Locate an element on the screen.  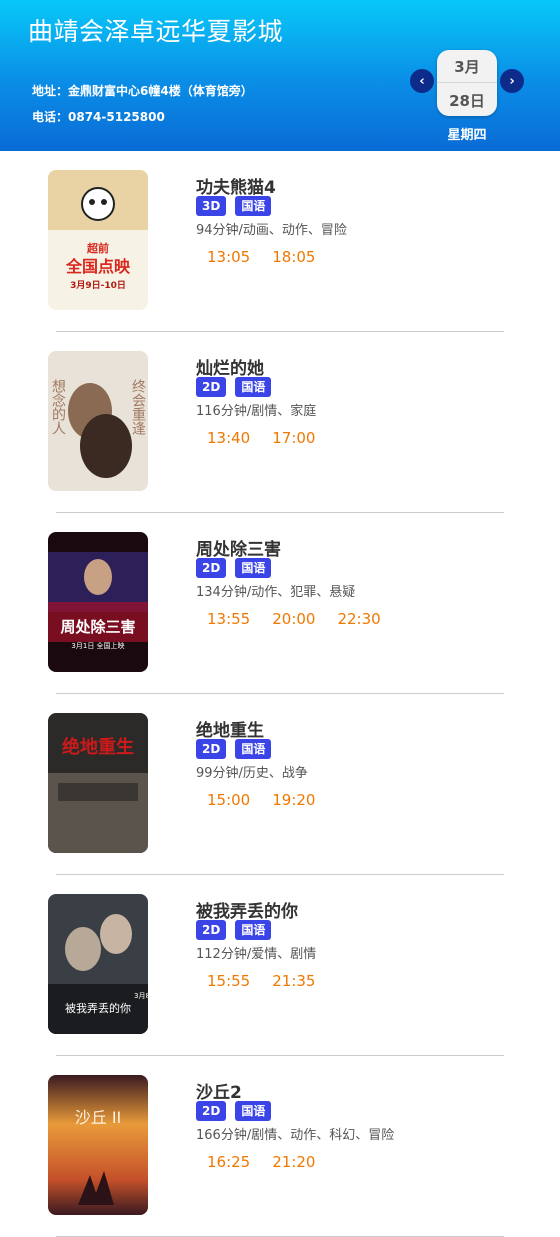
svg-text: 超前 is located at coordinates (97, 248).